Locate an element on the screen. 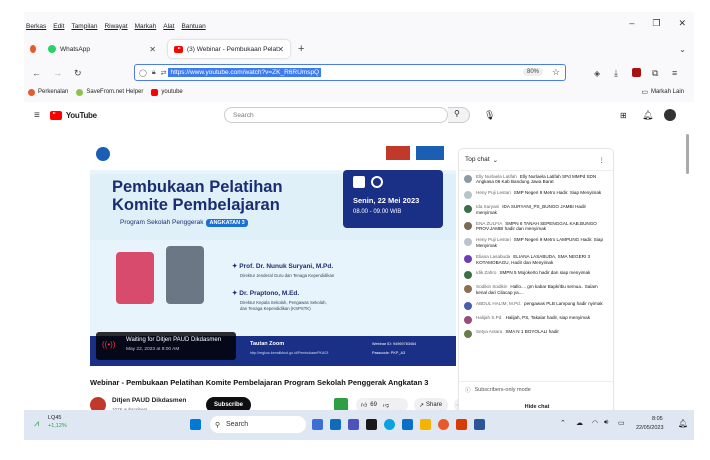 The height and width of the screenshot is (460, 710). app-menu-tab is located at coordinates (33, 49).